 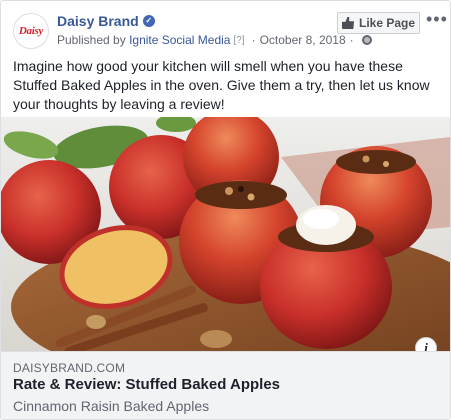 I want to click on publisher-link: Ignite Social Media, so click(x=179, y=40).